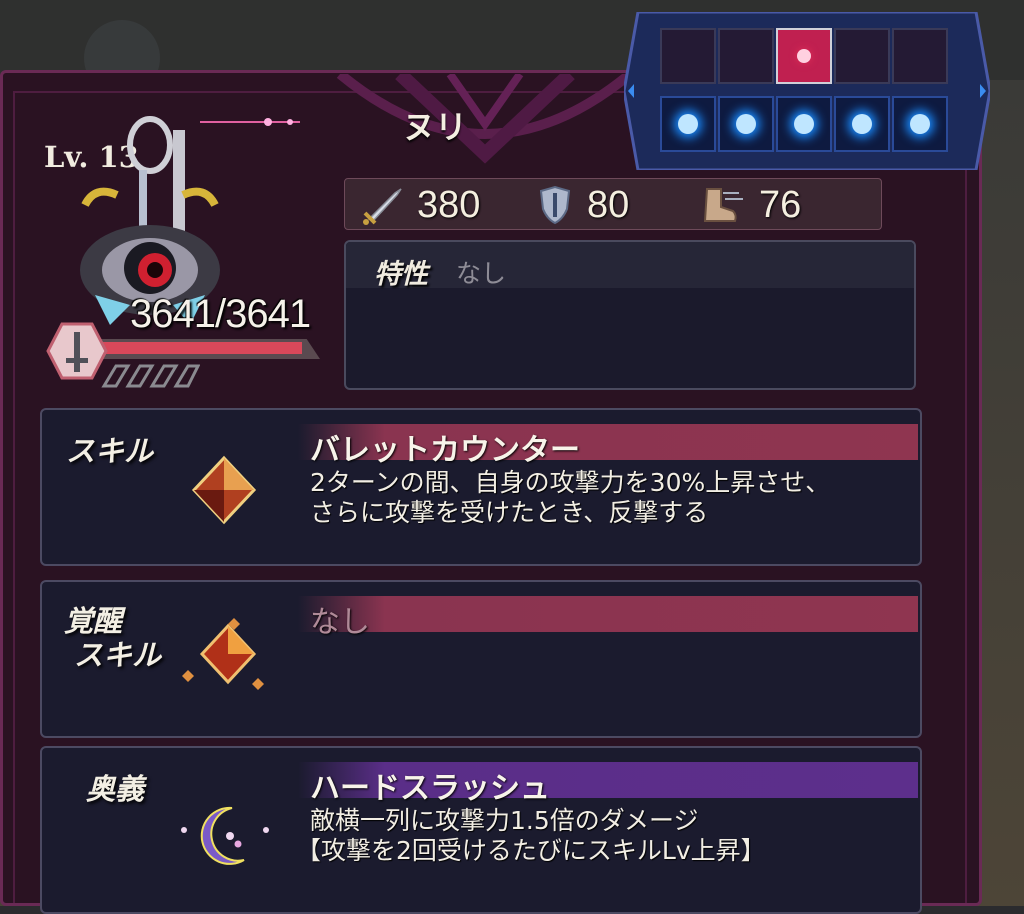 The height and width of the screenshot is (914, 1024). Describe the element at coordinates (340, 622) in the screenshot. I see `awaken-skill-name: なし` at that location.